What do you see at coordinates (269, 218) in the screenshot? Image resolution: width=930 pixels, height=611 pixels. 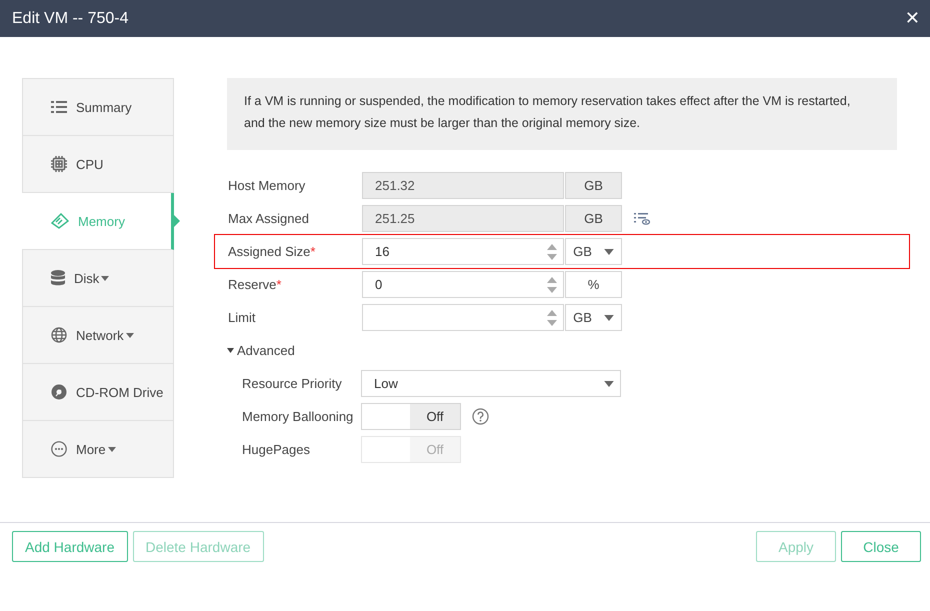 I see `field-label: Max Assigned` at bounding box center [269, 218].